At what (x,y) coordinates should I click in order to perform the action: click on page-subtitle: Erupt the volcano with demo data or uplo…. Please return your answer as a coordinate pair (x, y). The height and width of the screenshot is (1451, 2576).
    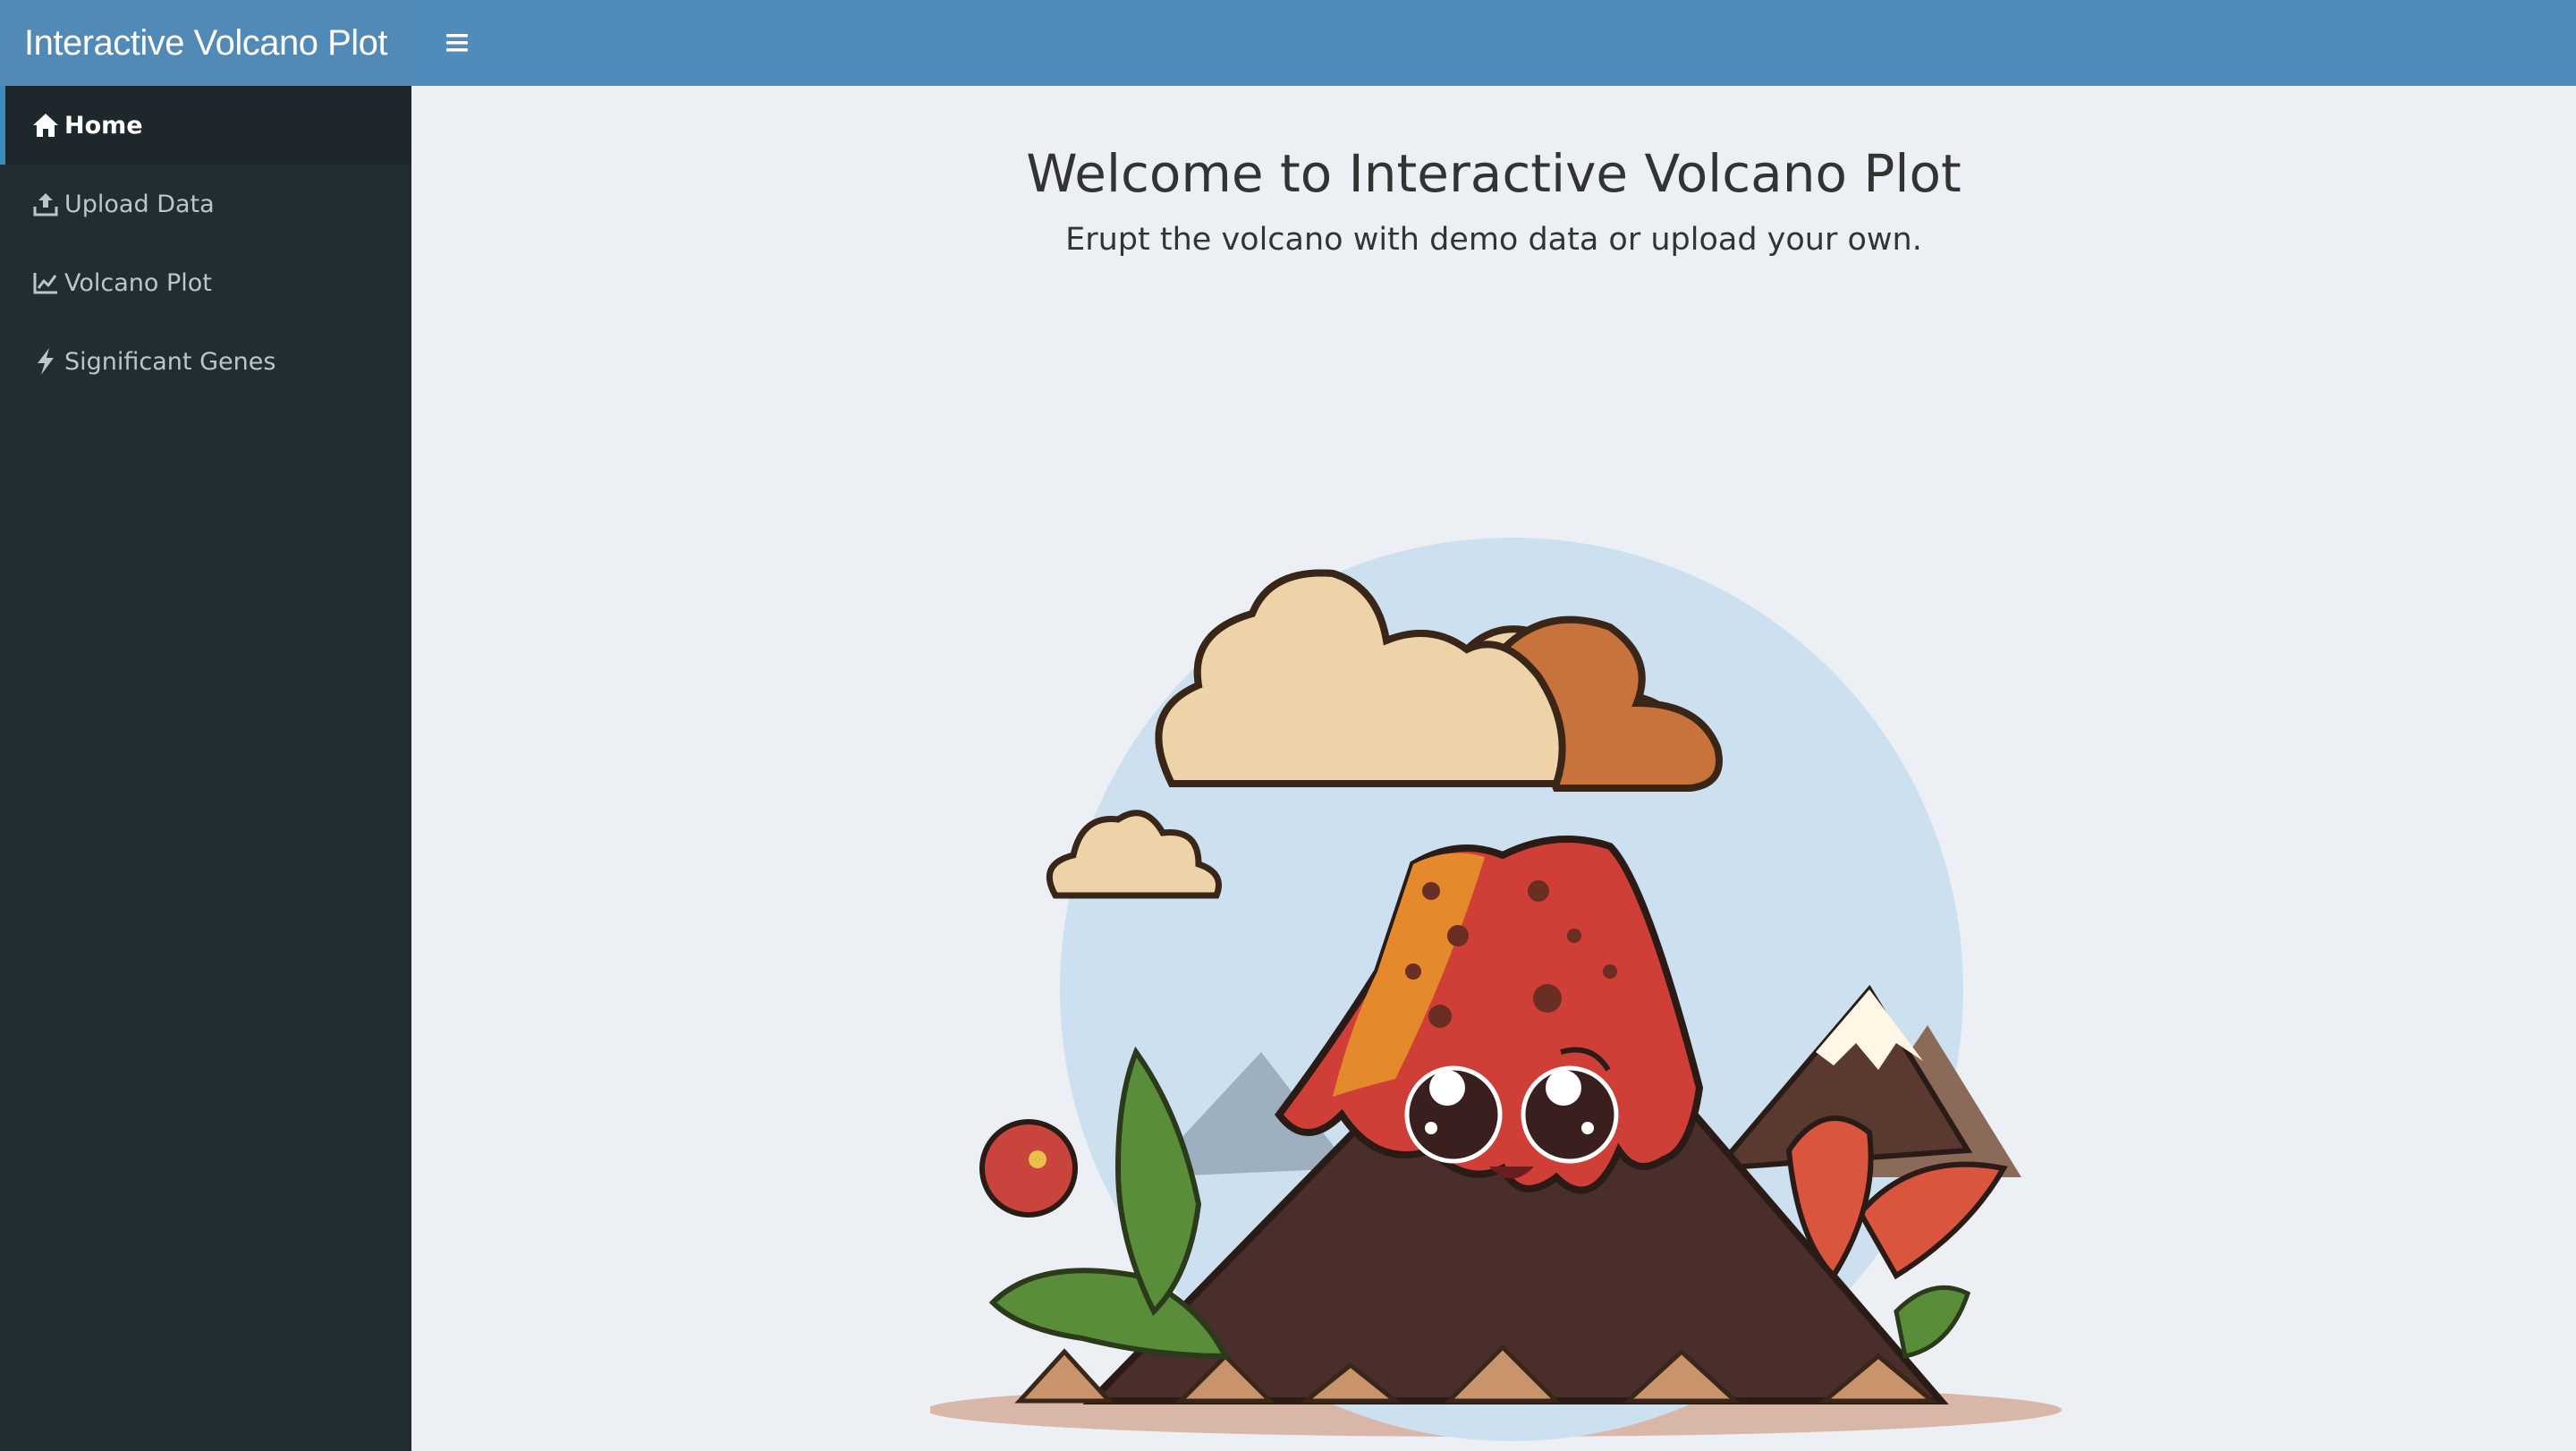
    Looking at the image, I should click on (1493, 240).